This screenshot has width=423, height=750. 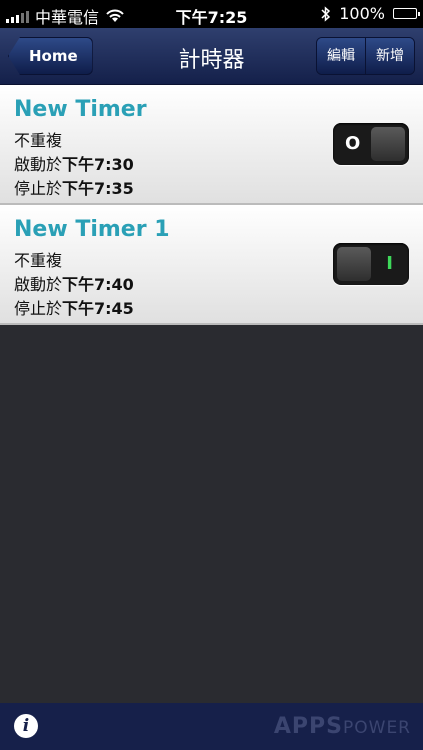 What do you see at coordinates (389, 263) in the screenshot?
I see `switch-label: I` at bounding box center [389, 263].